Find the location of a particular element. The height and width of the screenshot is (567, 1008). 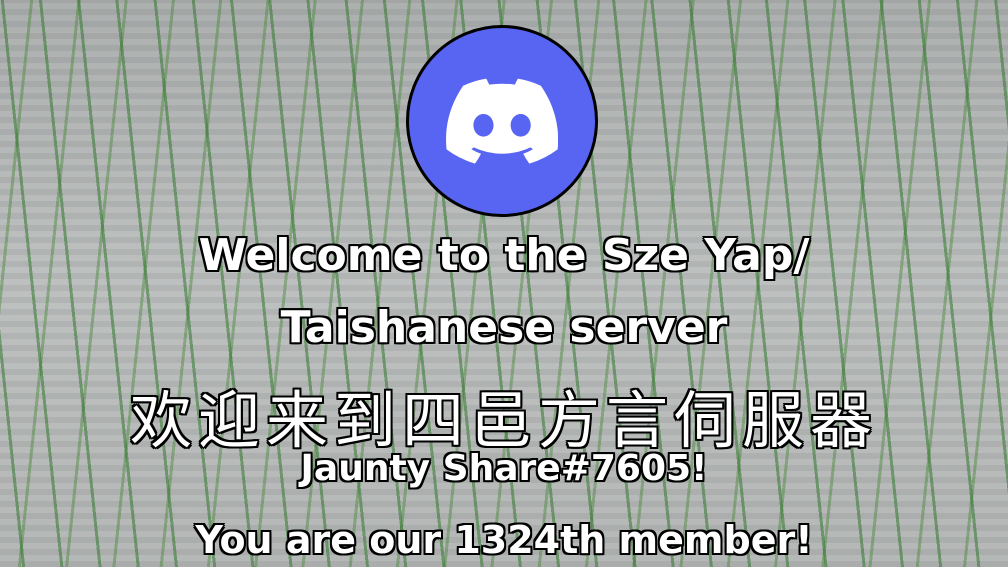

discord-logo-icon is located at coordinates (502, 121).